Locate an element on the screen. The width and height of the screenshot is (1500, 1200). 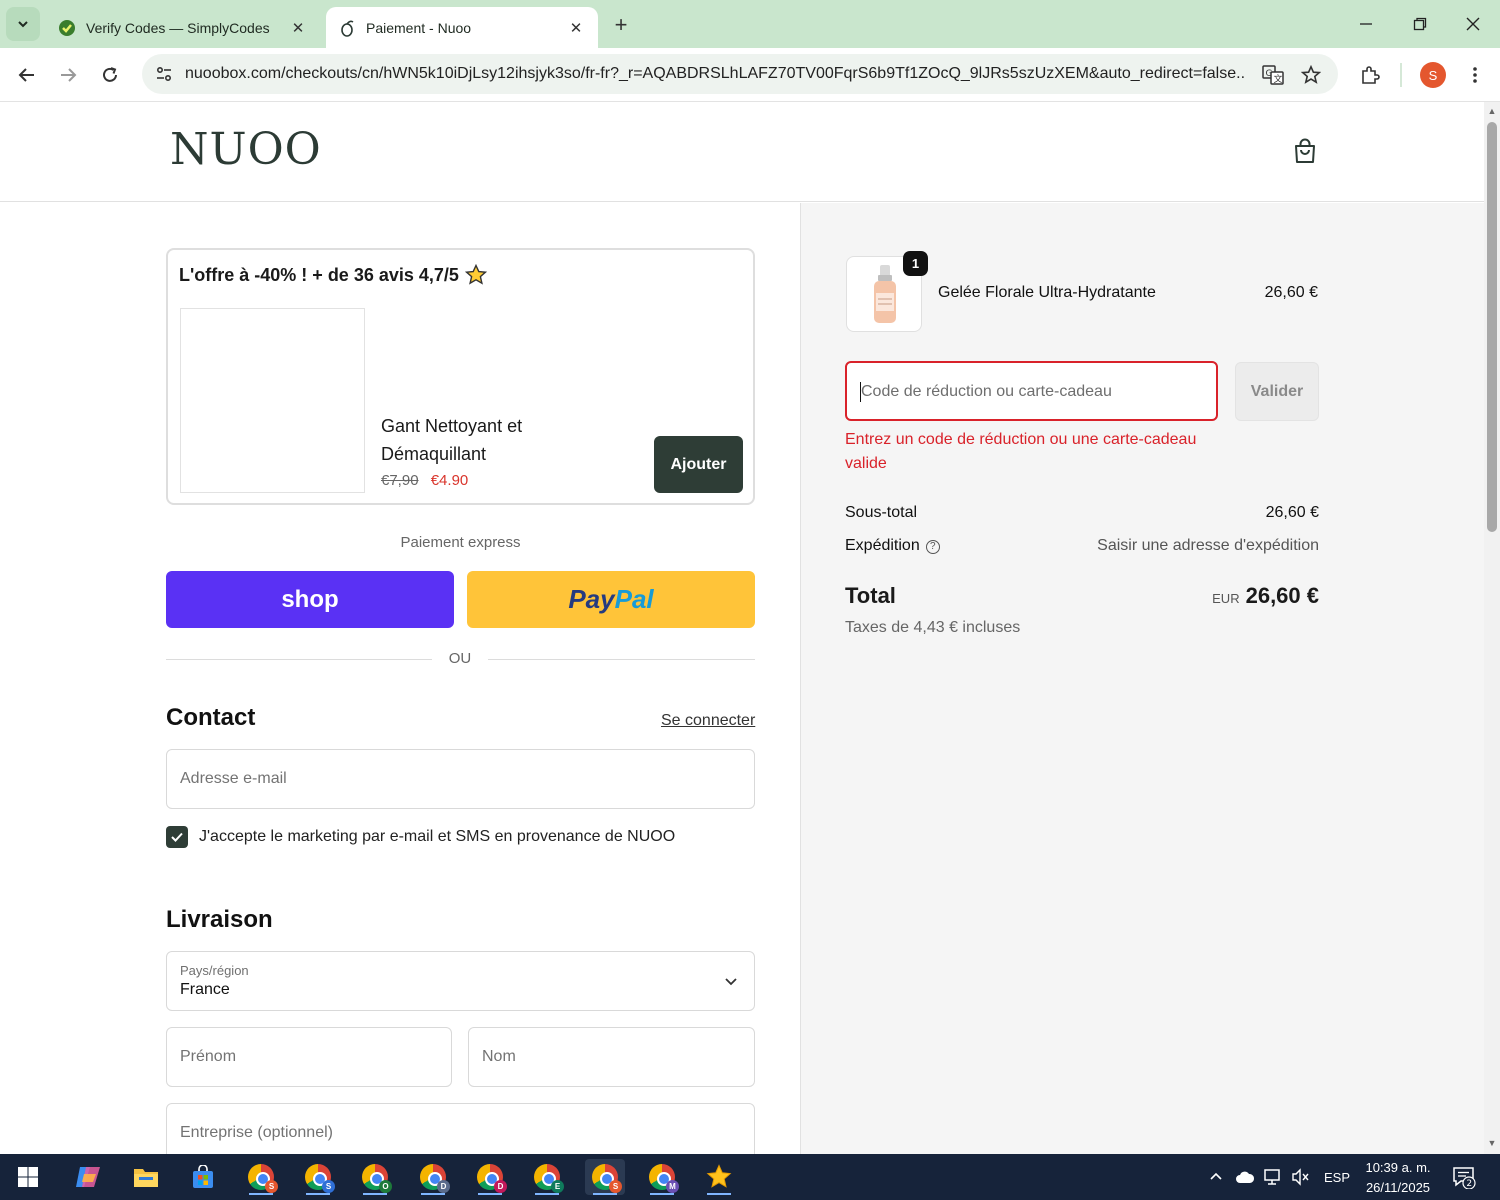
volume-muted-icon is located at coordinates (1300, 1177).